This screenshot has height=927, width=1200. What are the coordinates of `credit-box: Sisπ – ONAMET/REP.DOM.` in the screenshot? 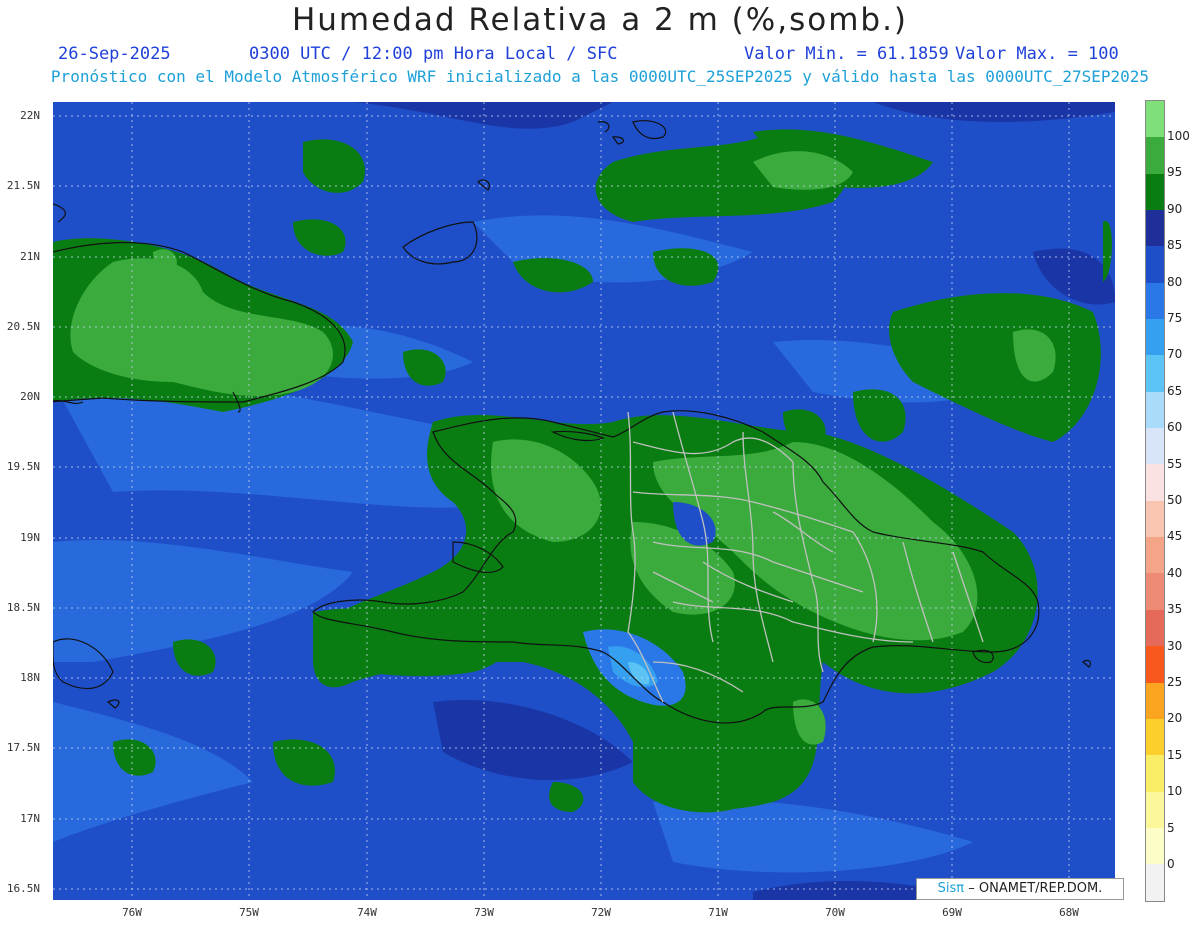 It's located at (1020, 889).